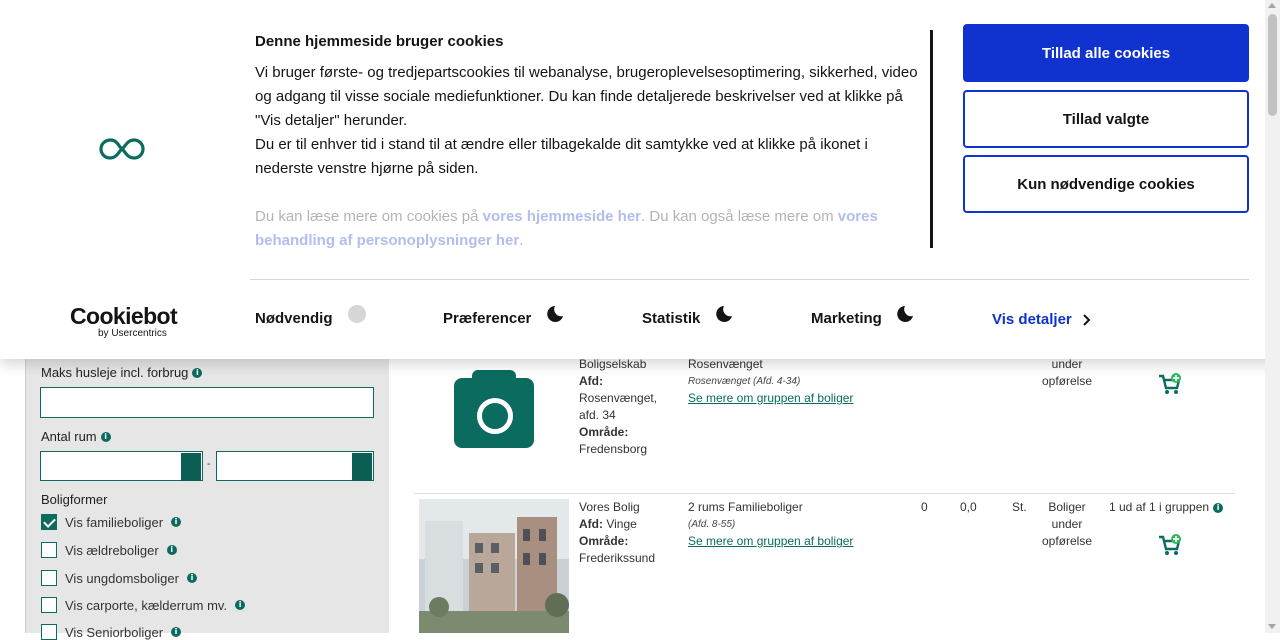 The image size is (1280, 640). What do you see at coordinates (749, 279) in the screenshot?
I see `divider` at bounding box center [749, 279].